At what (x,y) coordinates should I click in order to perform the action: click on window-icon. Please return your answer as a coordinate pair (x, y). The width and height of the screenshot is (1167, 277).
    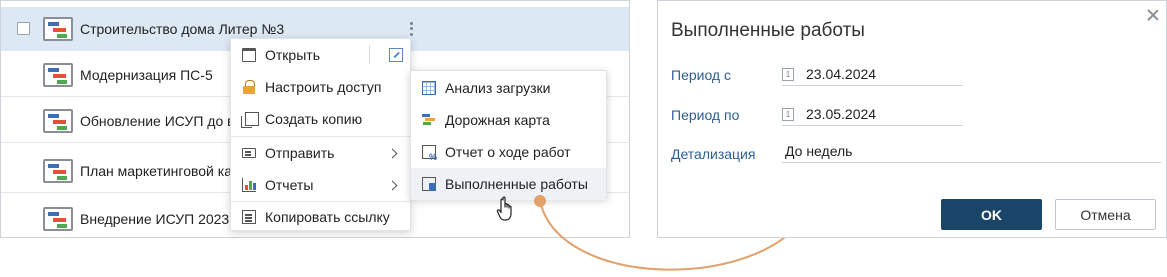
    Looking at the image, I should click on (249, 55).